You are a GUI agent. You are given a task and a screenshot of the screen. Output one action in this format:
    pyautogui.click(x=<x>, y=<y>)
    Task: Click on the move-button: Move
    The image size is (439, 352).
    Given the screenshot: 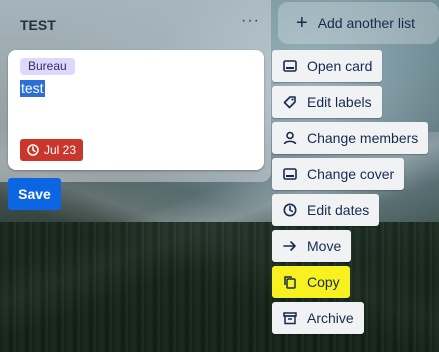 What is the action you would take?
    pyautogui.click(x=312, y=246)
    